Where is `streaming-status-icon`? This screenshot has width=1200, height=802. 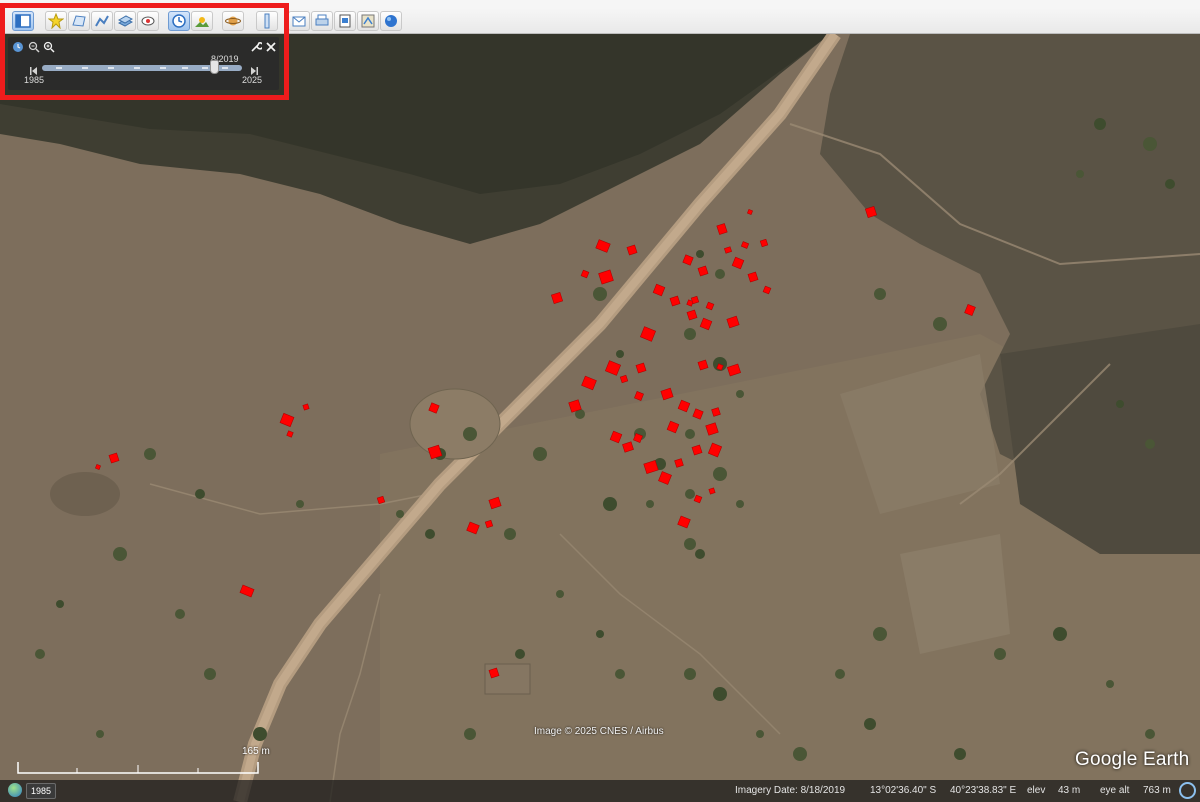
streaming-status-icon is located at coordinates (1187, 790).